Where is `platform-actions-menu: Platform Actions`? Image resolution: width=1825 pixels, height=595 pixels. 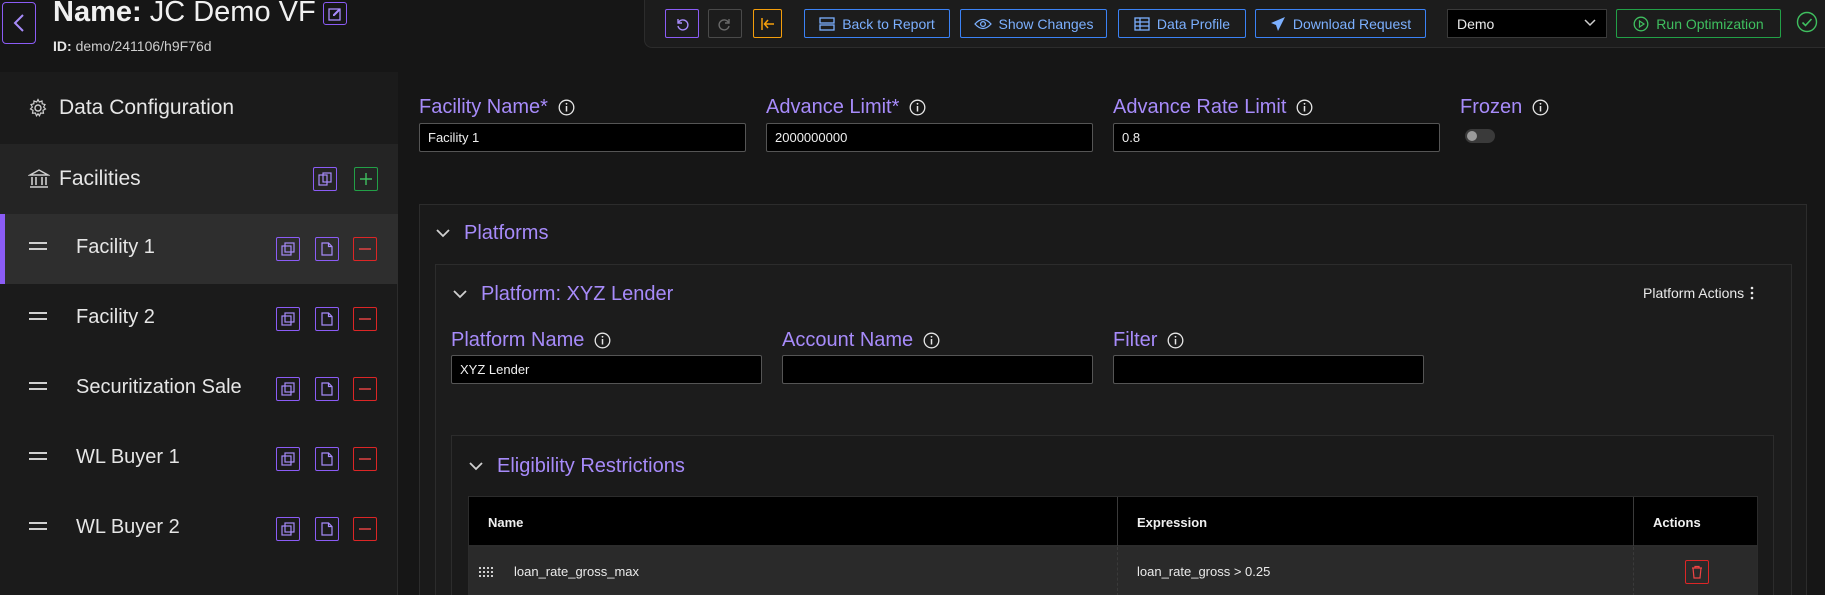
platform-actions-menu: Platform Actions is located at coordinates (1698, 293).